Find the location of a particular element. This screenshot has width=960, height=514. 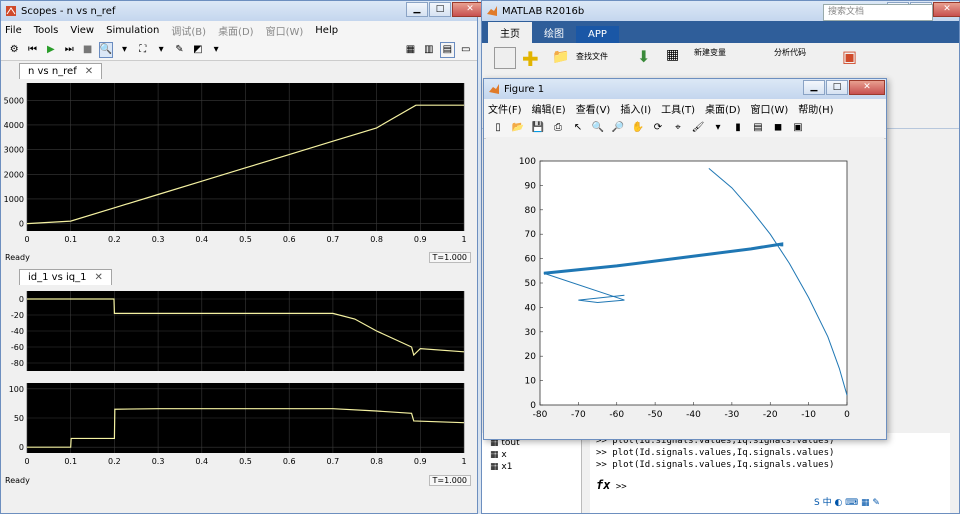

menu-tools: Tools is located at coordinates (46, 30).